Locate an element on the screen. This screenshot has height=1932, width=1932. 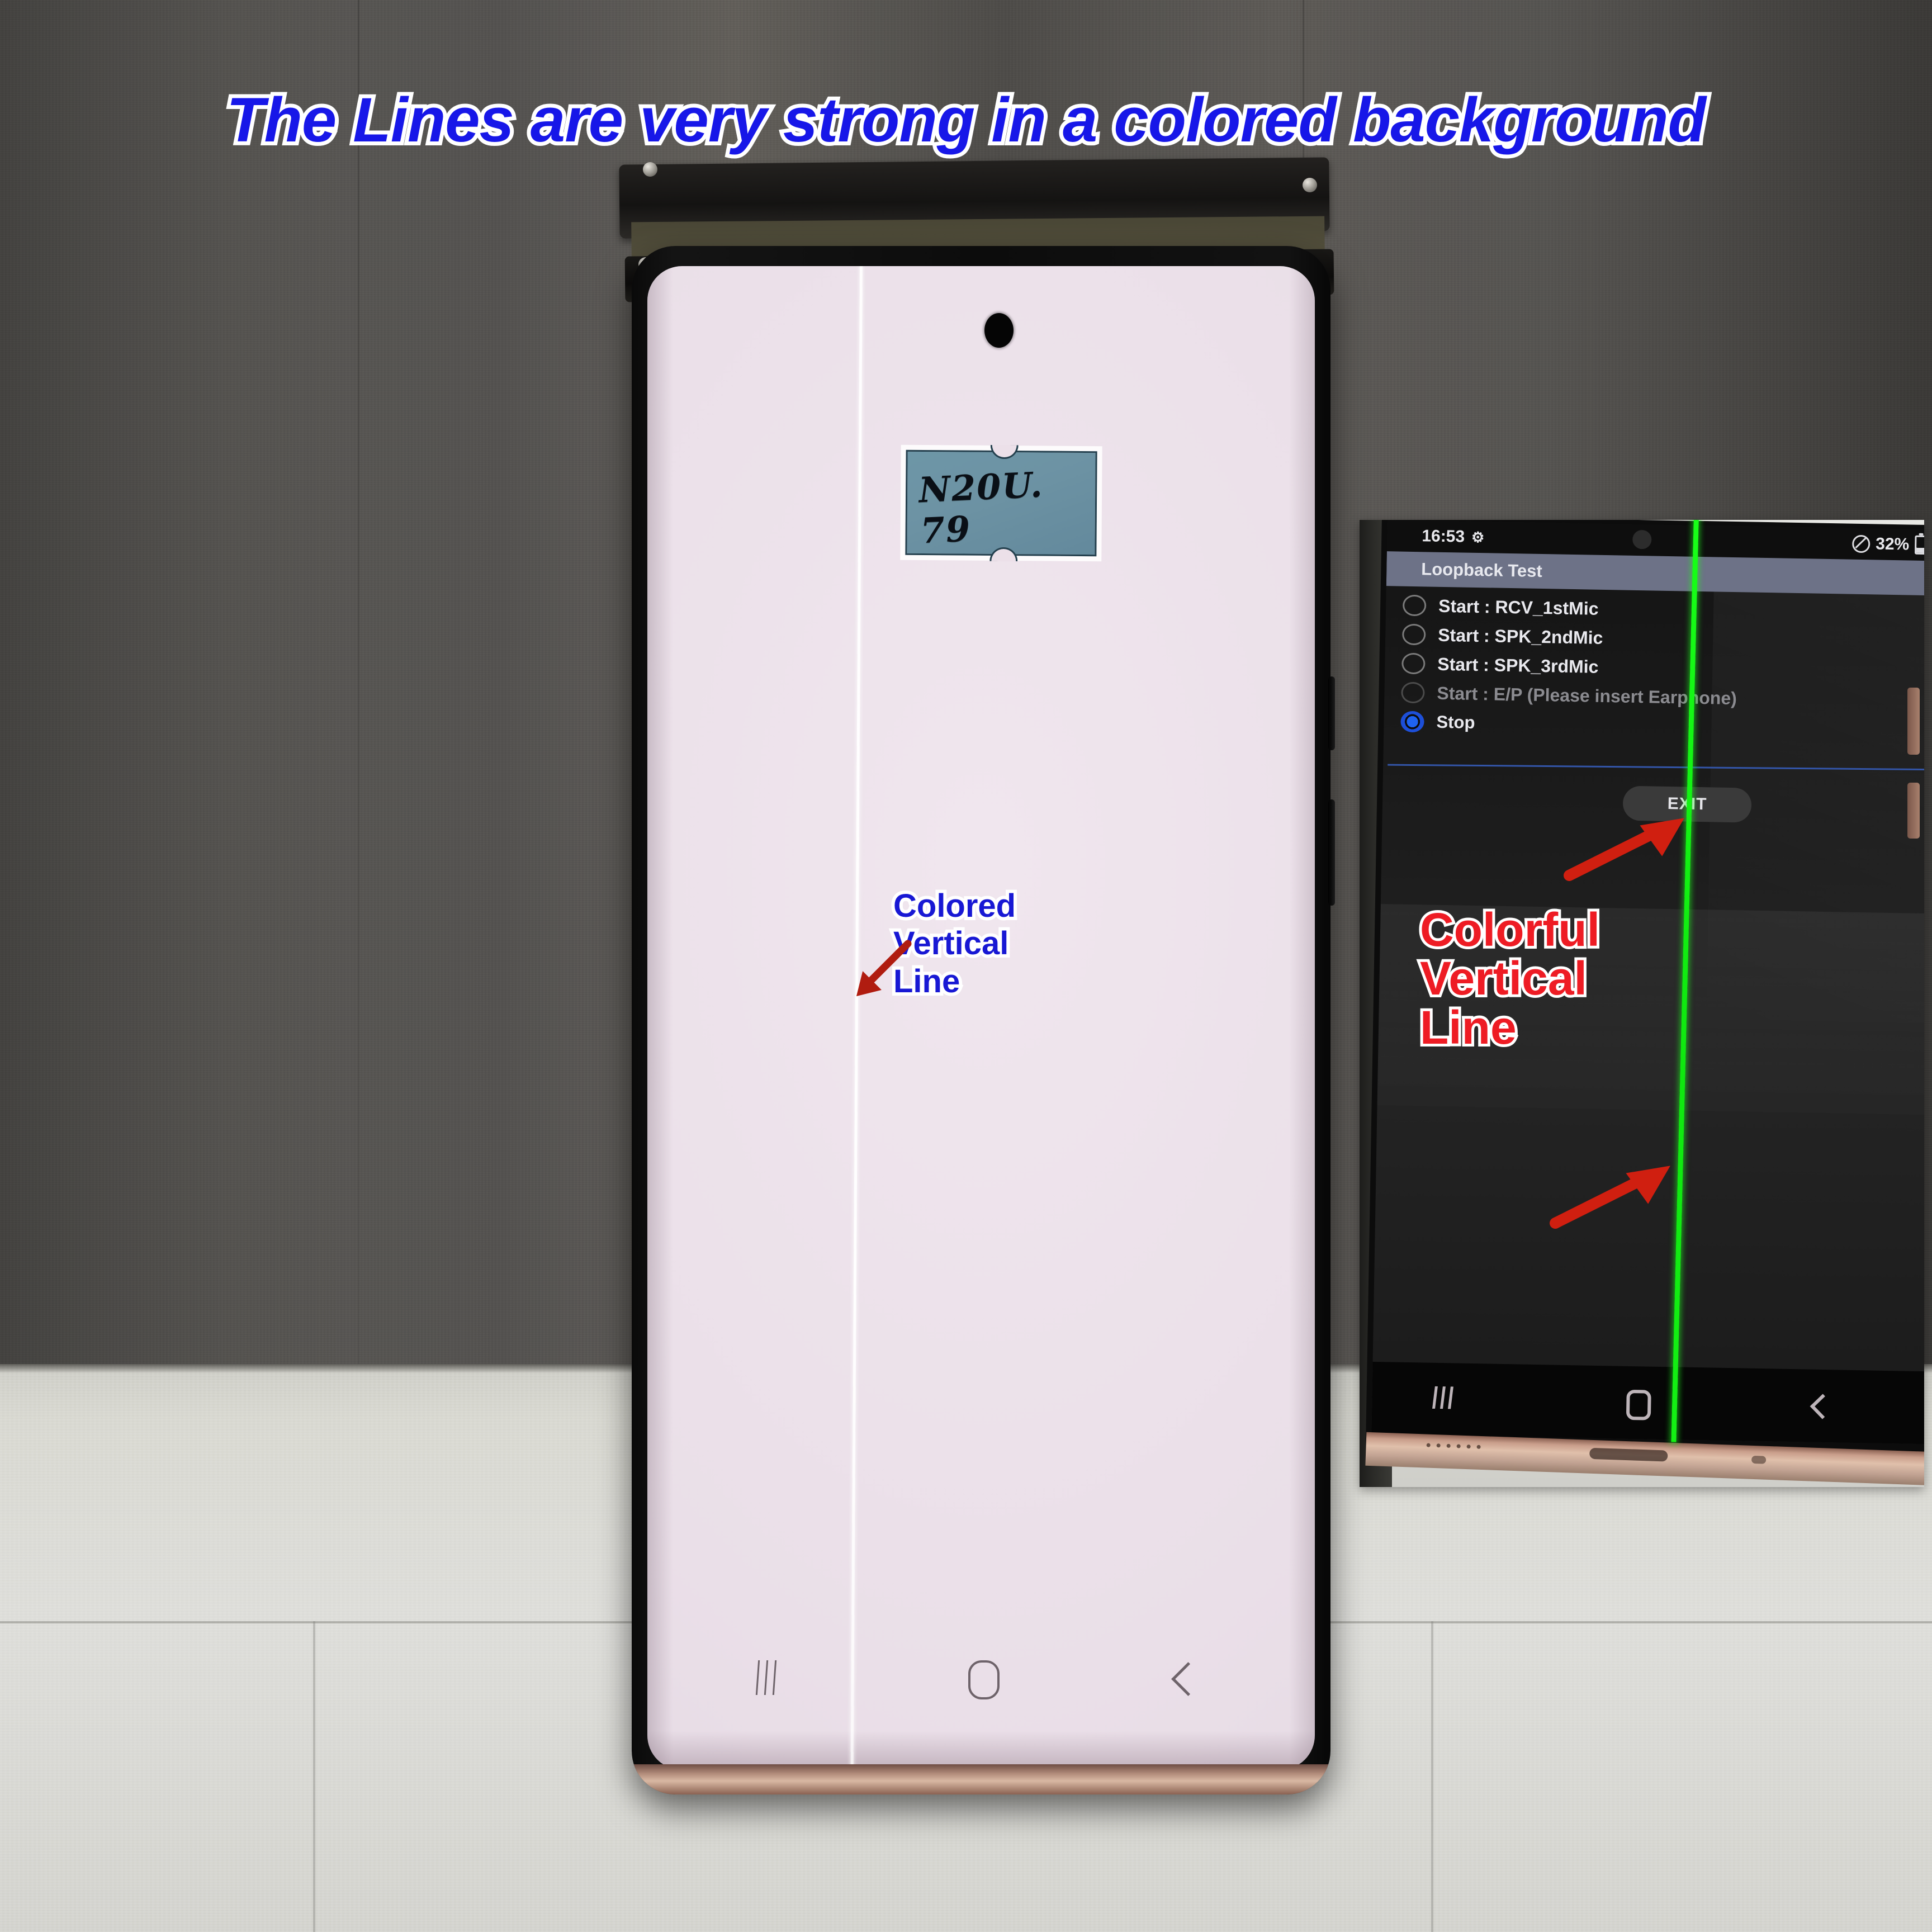
inset-phone-navbar is located at coordinates (1648, 1403).